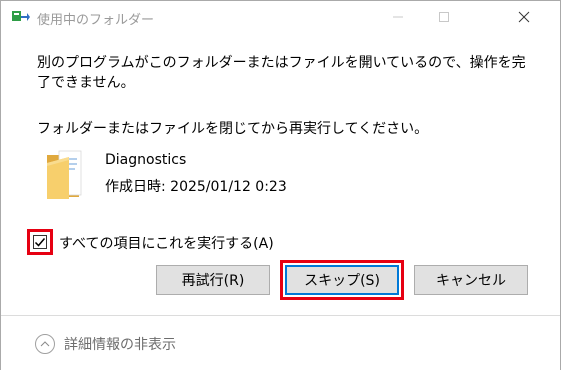  I want to click on title-bar: 使用中のフォルダー, so click(280, 17).